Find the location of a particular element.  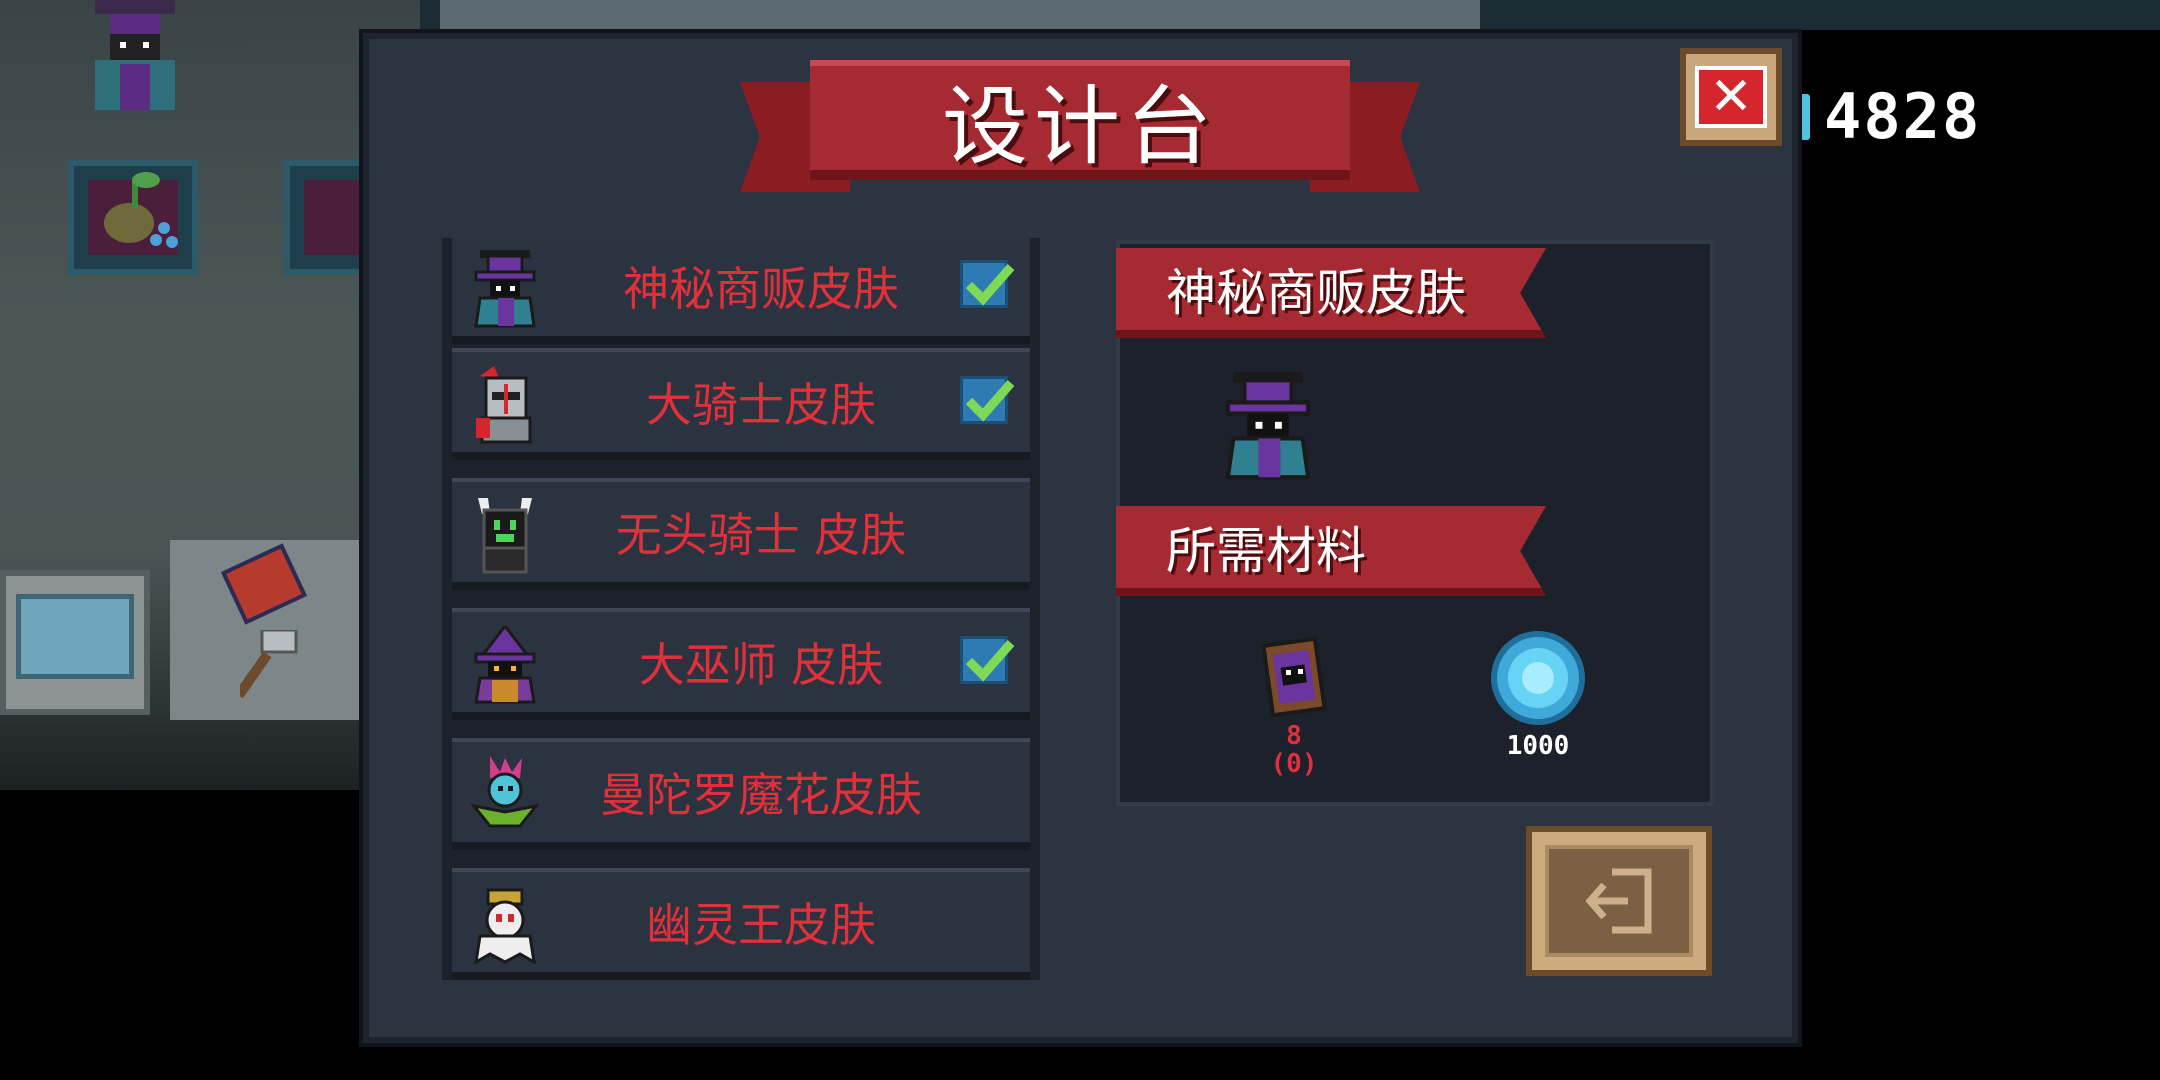

title-banner: 设计台 is located at coordinates (1080, 135).